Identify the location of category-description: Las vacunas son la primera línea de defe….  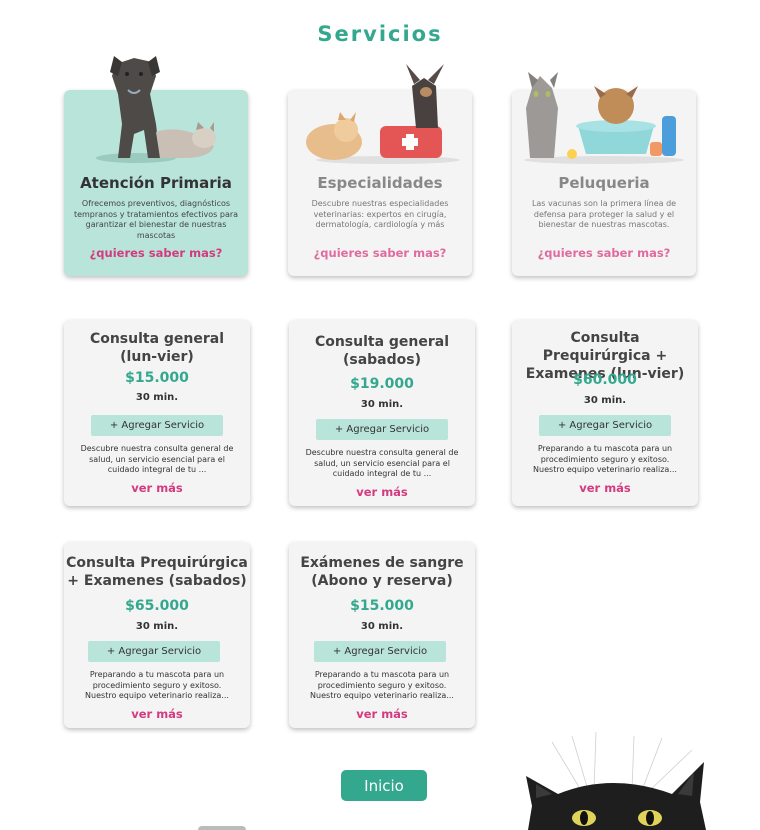
(604, 214).